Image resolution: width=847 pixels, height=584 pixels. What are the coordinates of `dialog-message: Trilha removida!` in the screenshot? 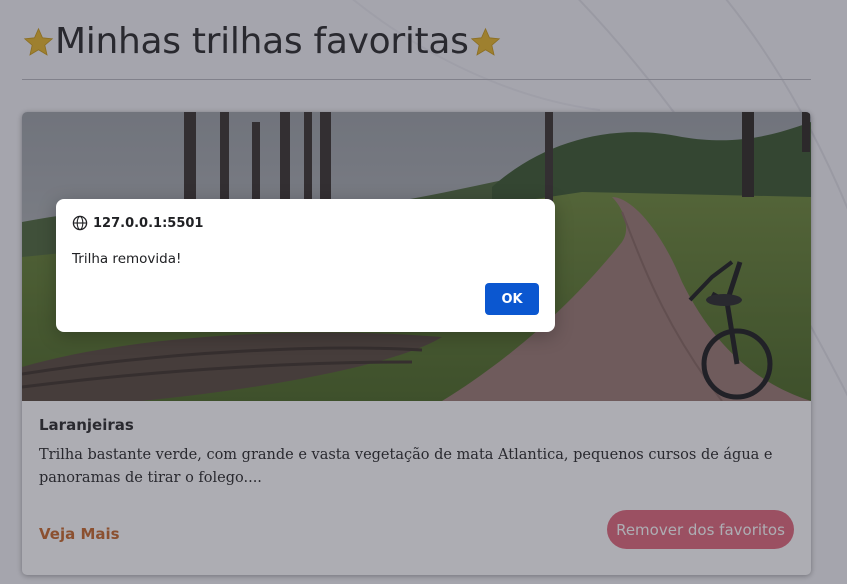 It's located at (127, 259).